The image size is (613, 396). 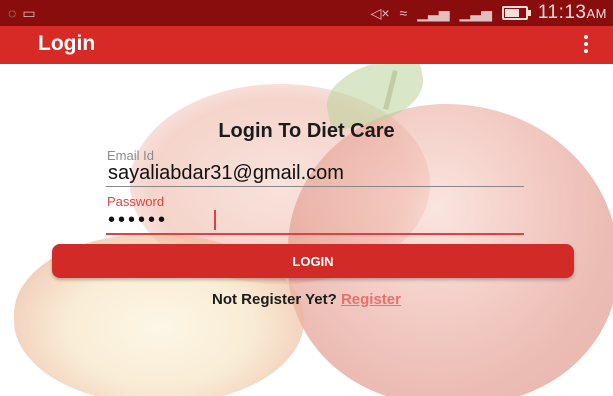 What do you see at coordinates (67, 43) in the screenshot?
I see `app-title: Login` at bounding box center [67, 43].